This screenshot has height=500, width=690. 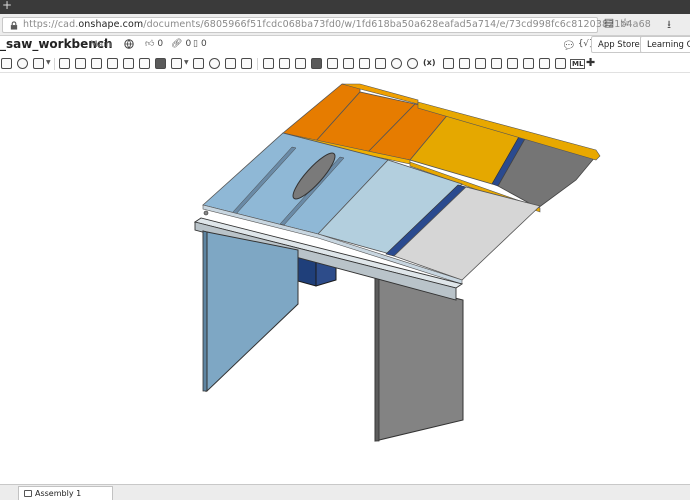 What do you see at coordinates (364, 63) in the screenshot?
I see `move-face-tool-icon` at bounding box center [364, 63].